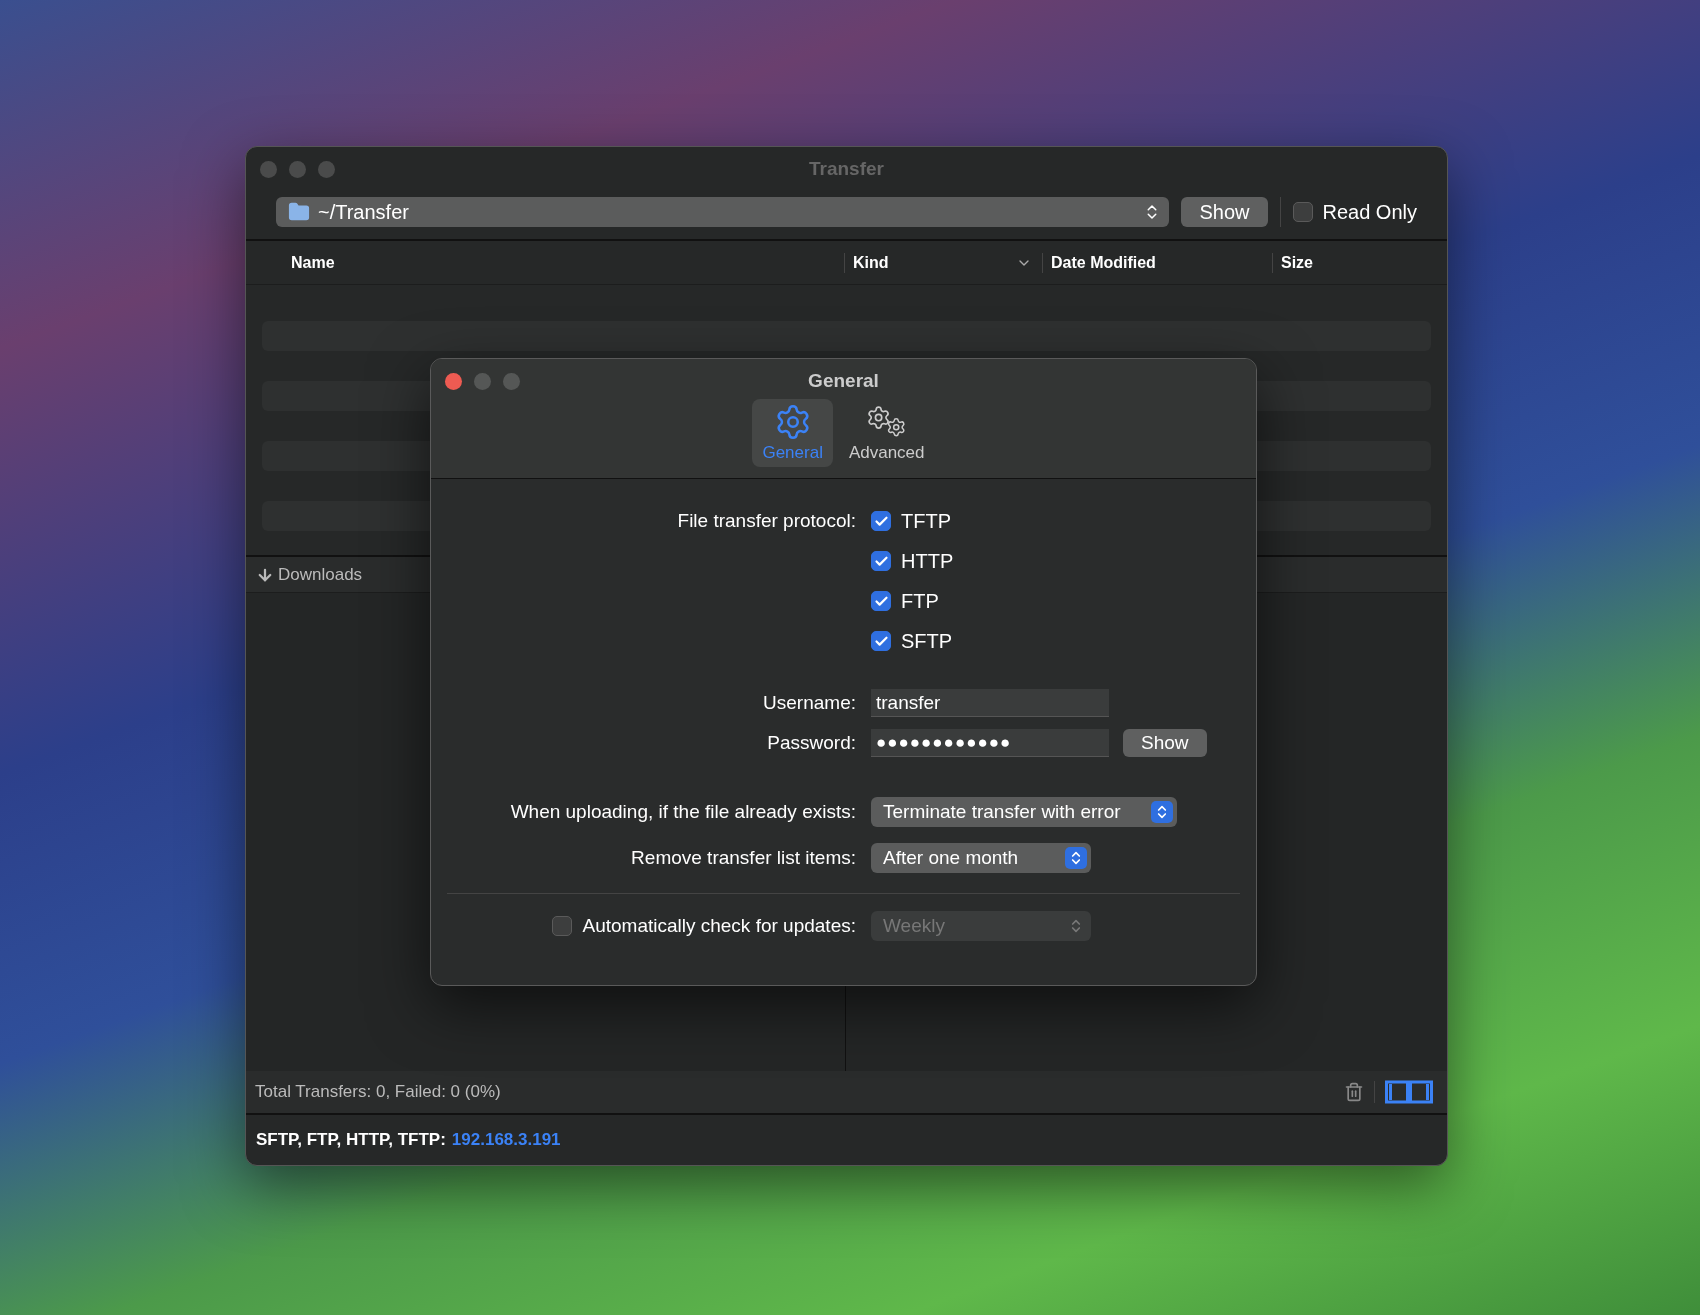 This screenshot has width=1700, height=1315. I want to click on checkbox-label: SFTP, so click(927, 641).